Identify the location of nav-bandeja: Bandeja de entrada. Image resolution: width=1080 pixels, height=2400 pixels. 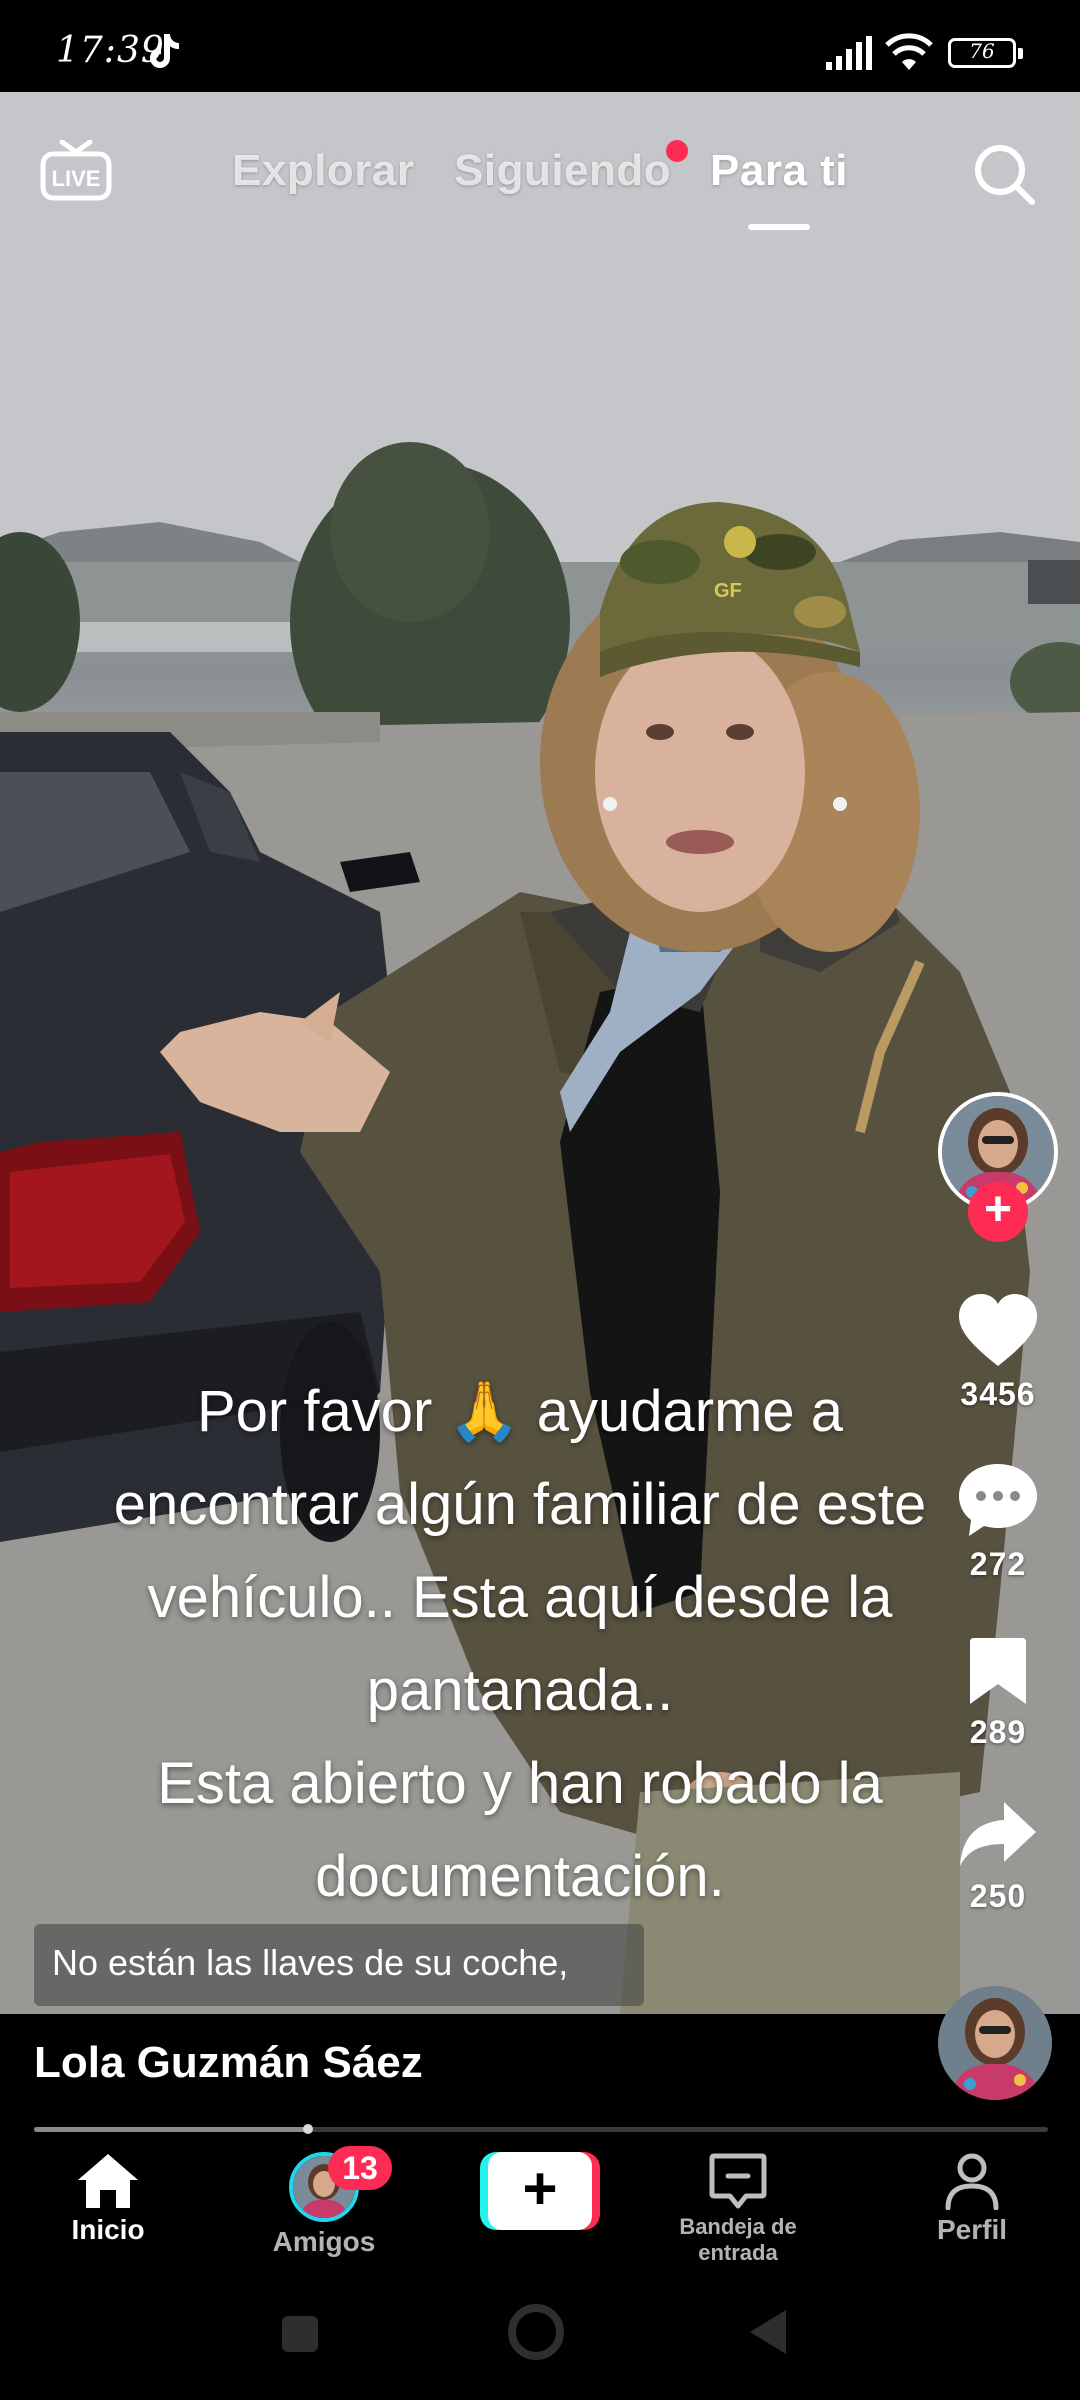
(738, 2209).